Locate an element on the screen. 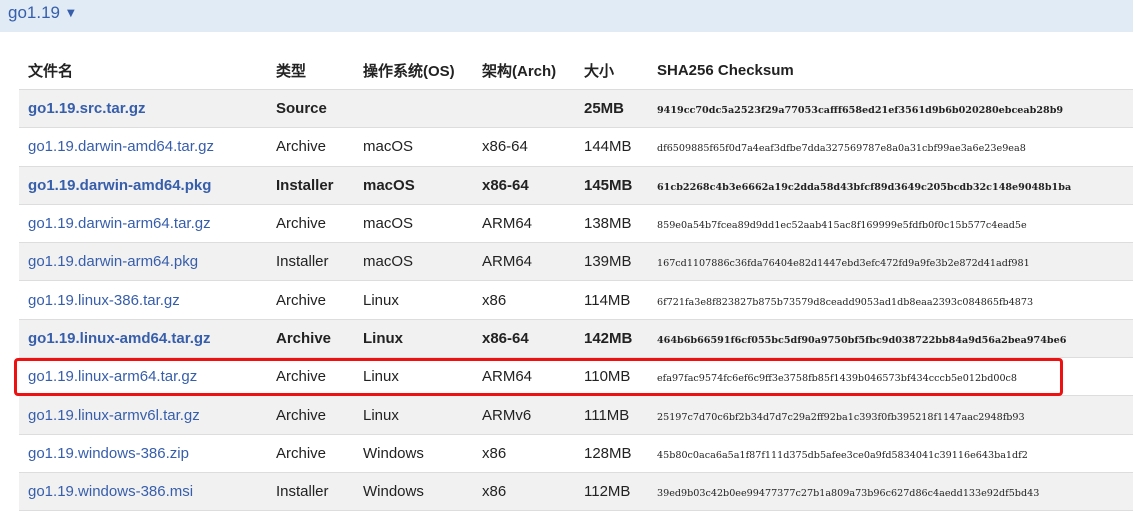 The height and width of the screenshot is (516, 1133). size-cell: 144MB is located at coordinates (620, 147).